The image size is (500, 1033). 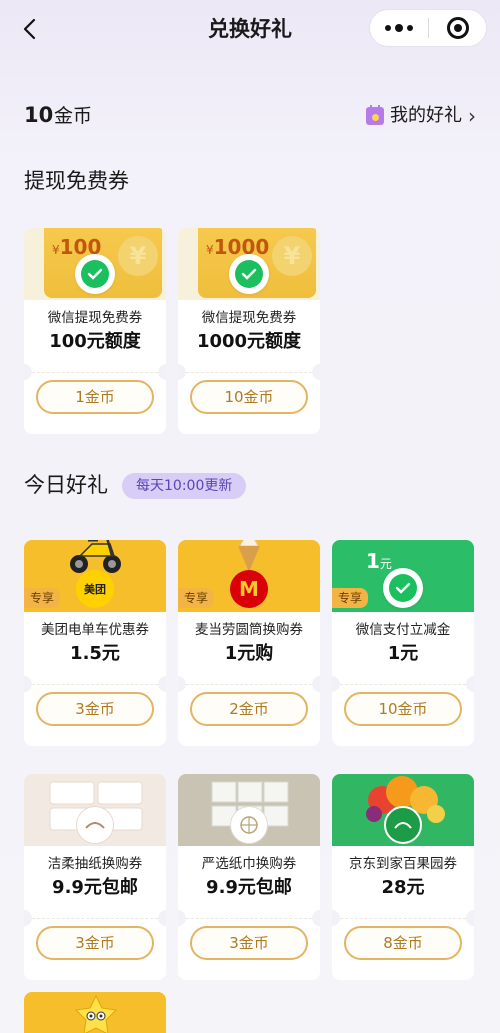 What do you see at coordinates (249, 825) in the screenshot?
I see `yanxuan-logo` at bounding box center [249, 825].